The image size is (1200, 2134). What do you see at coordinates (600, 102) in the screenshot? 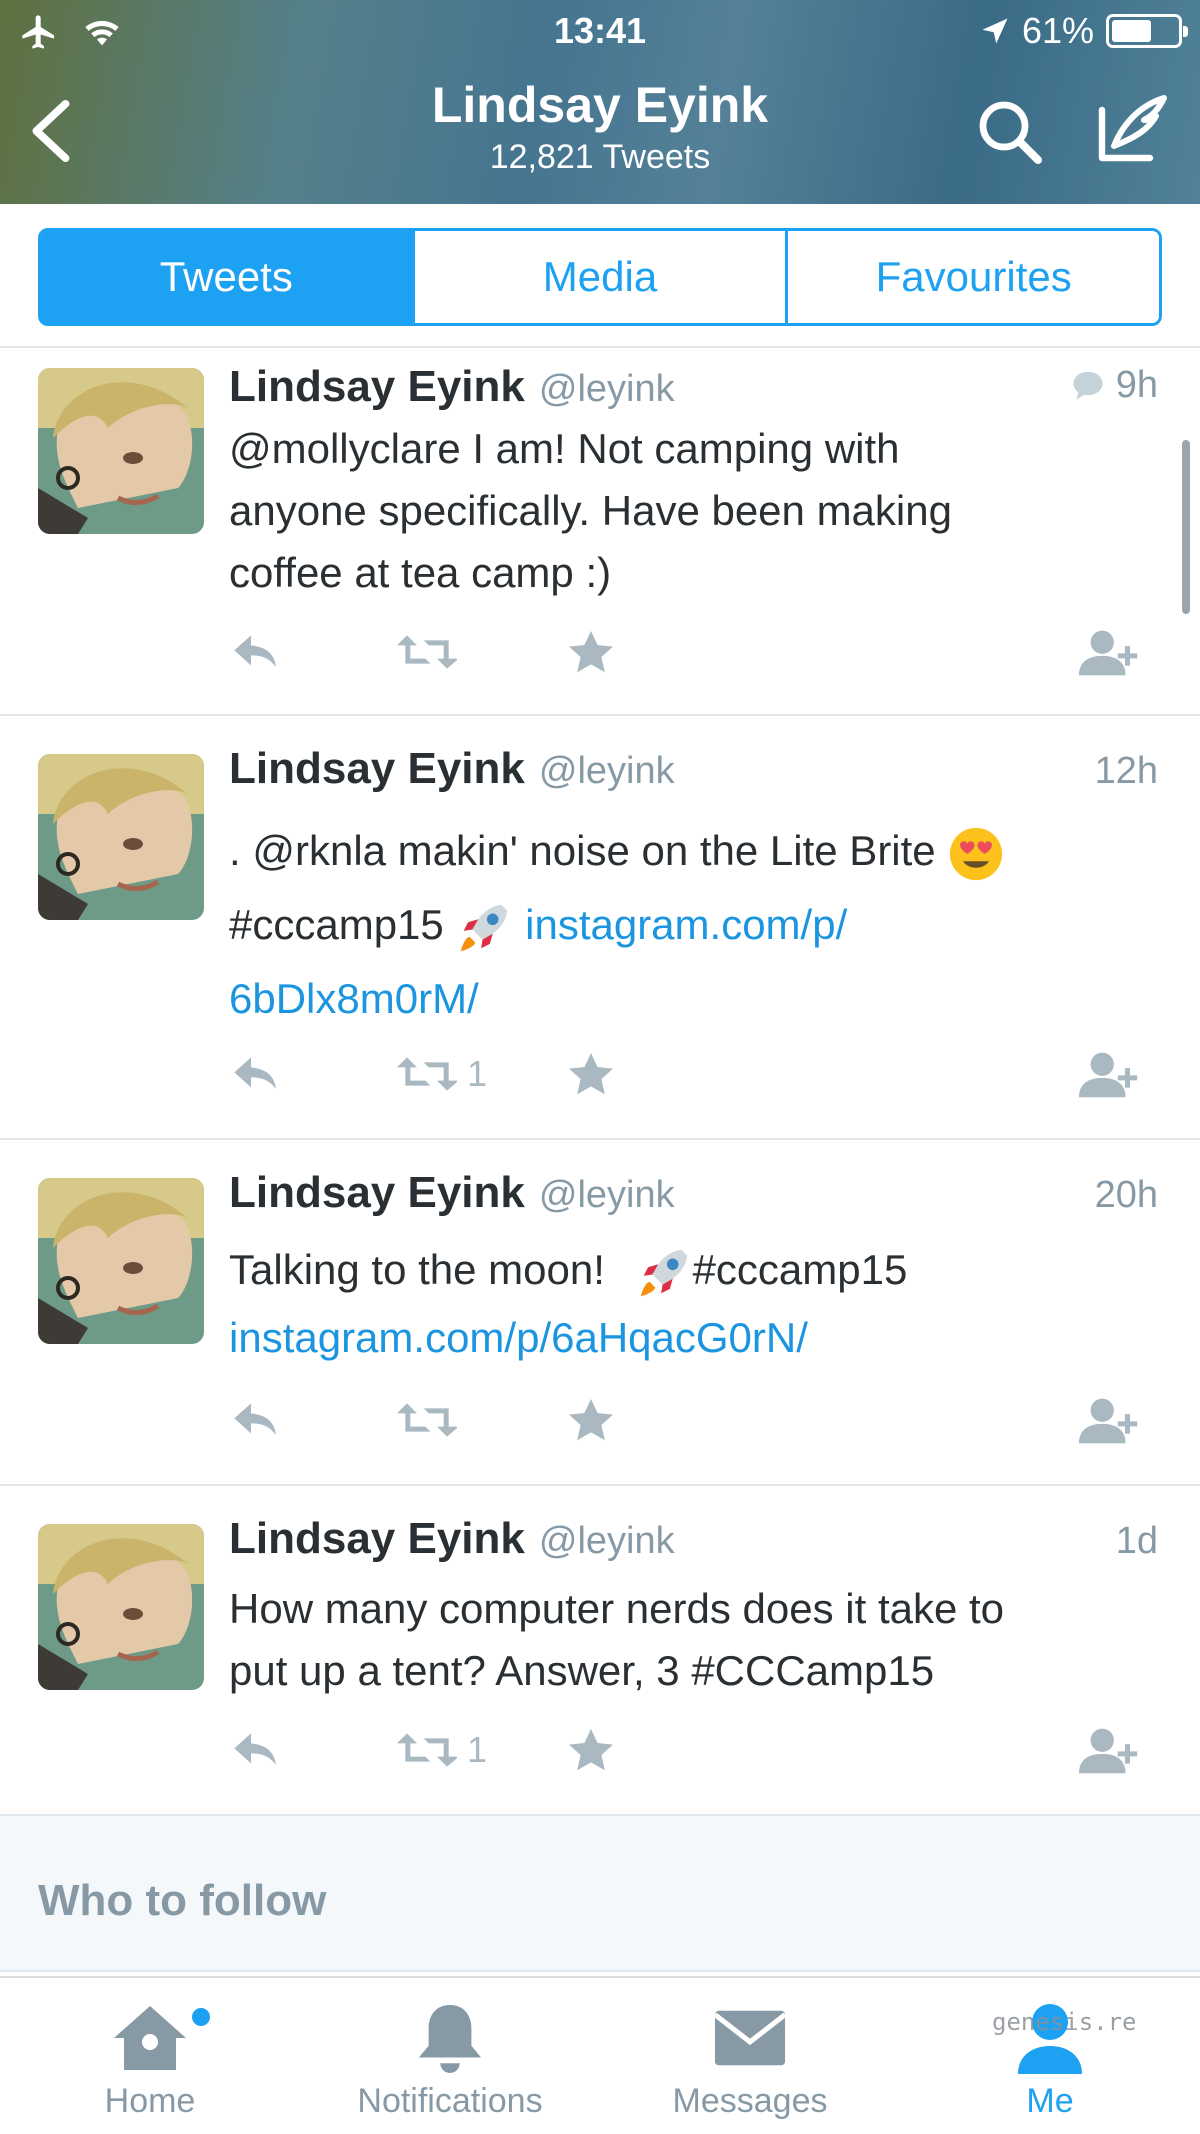
I see `profile-header: 13:41 61% Lindsay Eyink 12,821 Tweets` at bounding box center [600, 102].